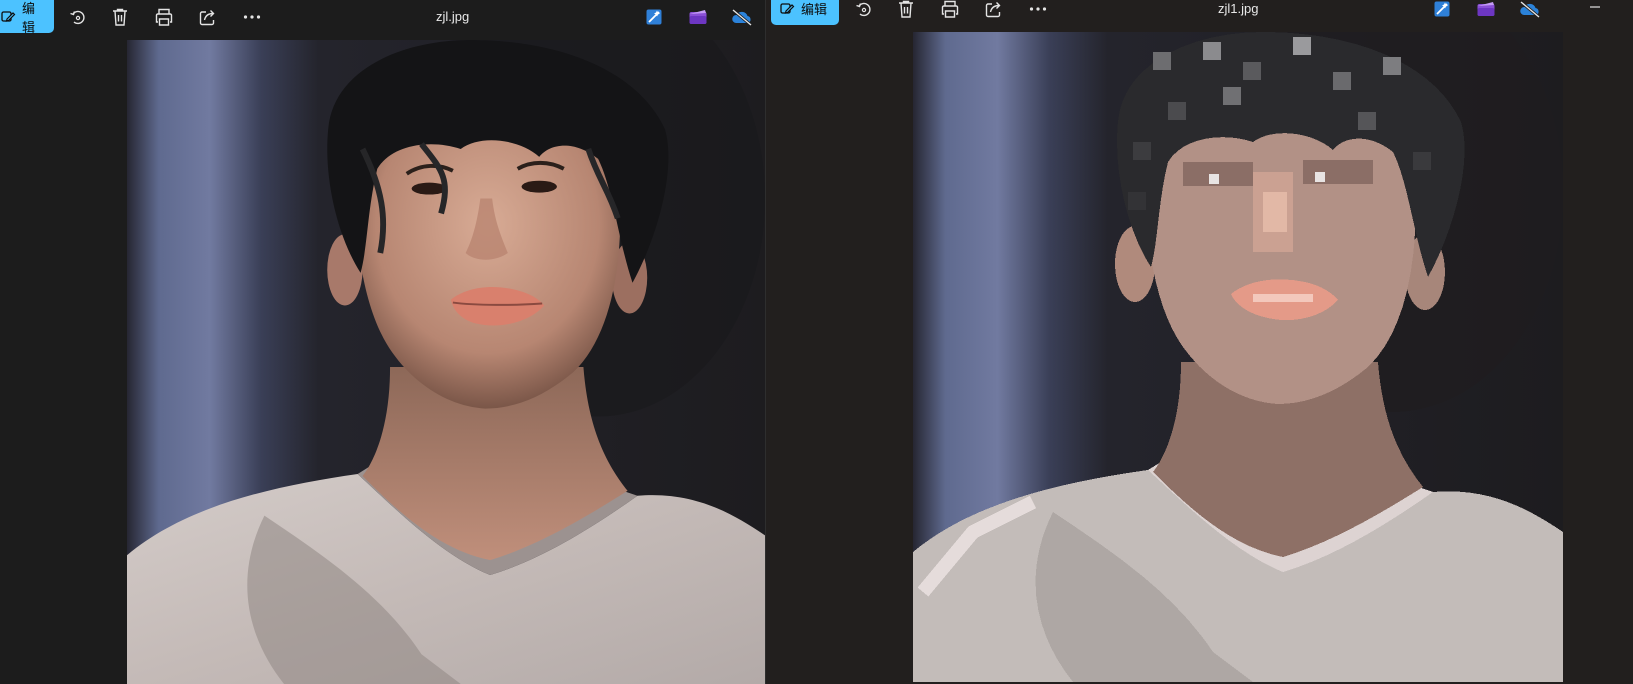  I want to click on minimize-button, so click(1595, 7).